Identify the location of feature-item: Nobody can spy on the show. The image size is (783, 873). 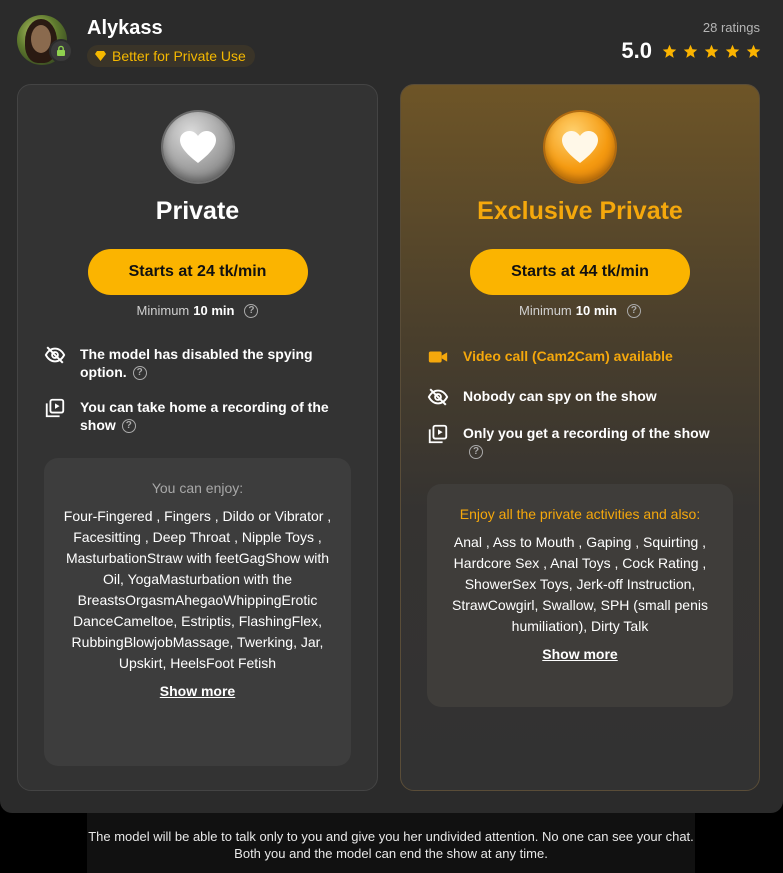
(578, 397).